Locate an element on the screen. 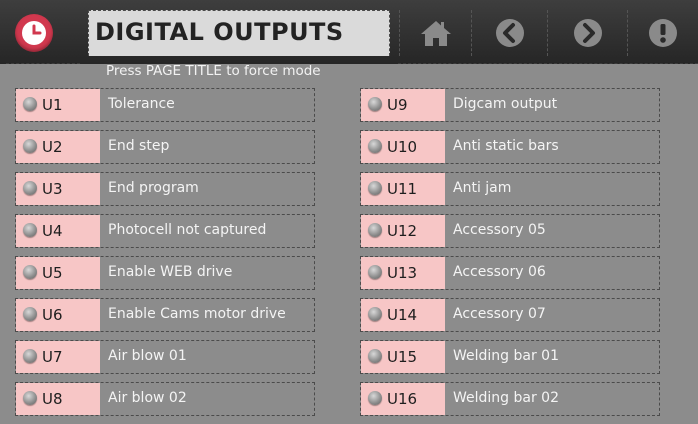 The width and height of the screenshot is (698, 424). clock-icon is located at coordinates (34, 33).